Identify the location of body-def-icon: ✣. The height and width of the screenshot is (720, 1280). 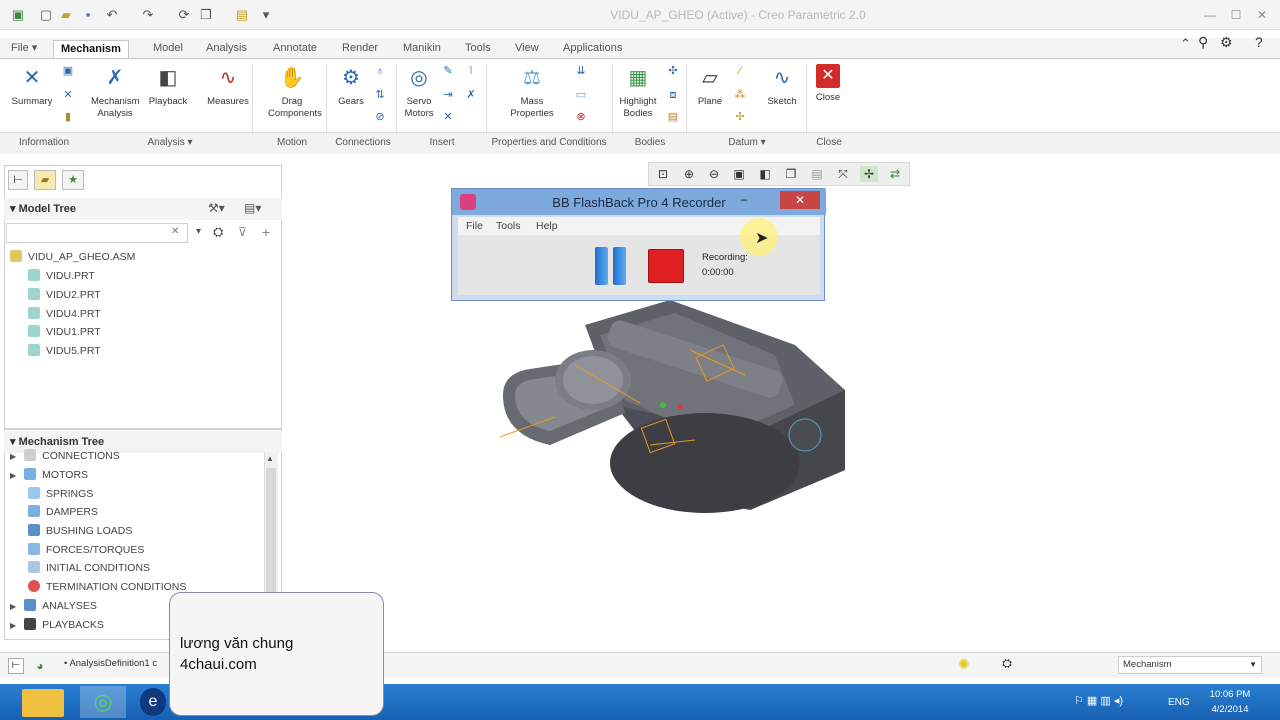
(673, 71).